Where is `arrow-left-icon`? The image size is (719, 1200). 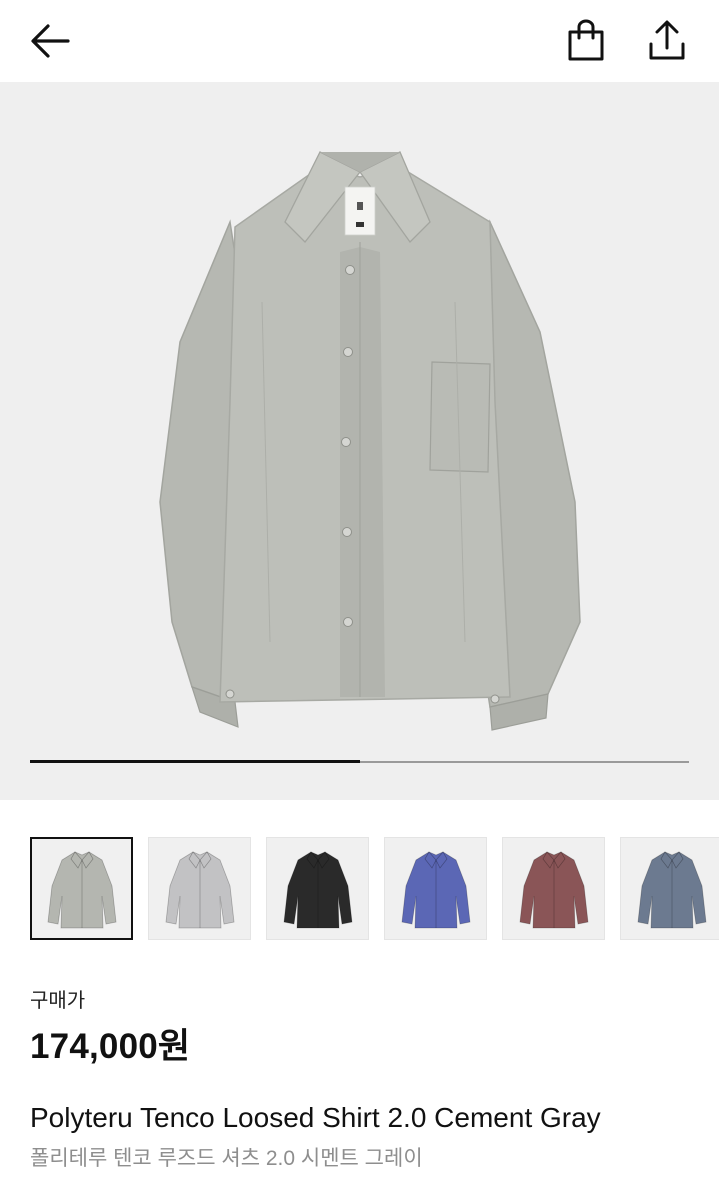 arrow-left-icon is located at coordinates (50, 41).